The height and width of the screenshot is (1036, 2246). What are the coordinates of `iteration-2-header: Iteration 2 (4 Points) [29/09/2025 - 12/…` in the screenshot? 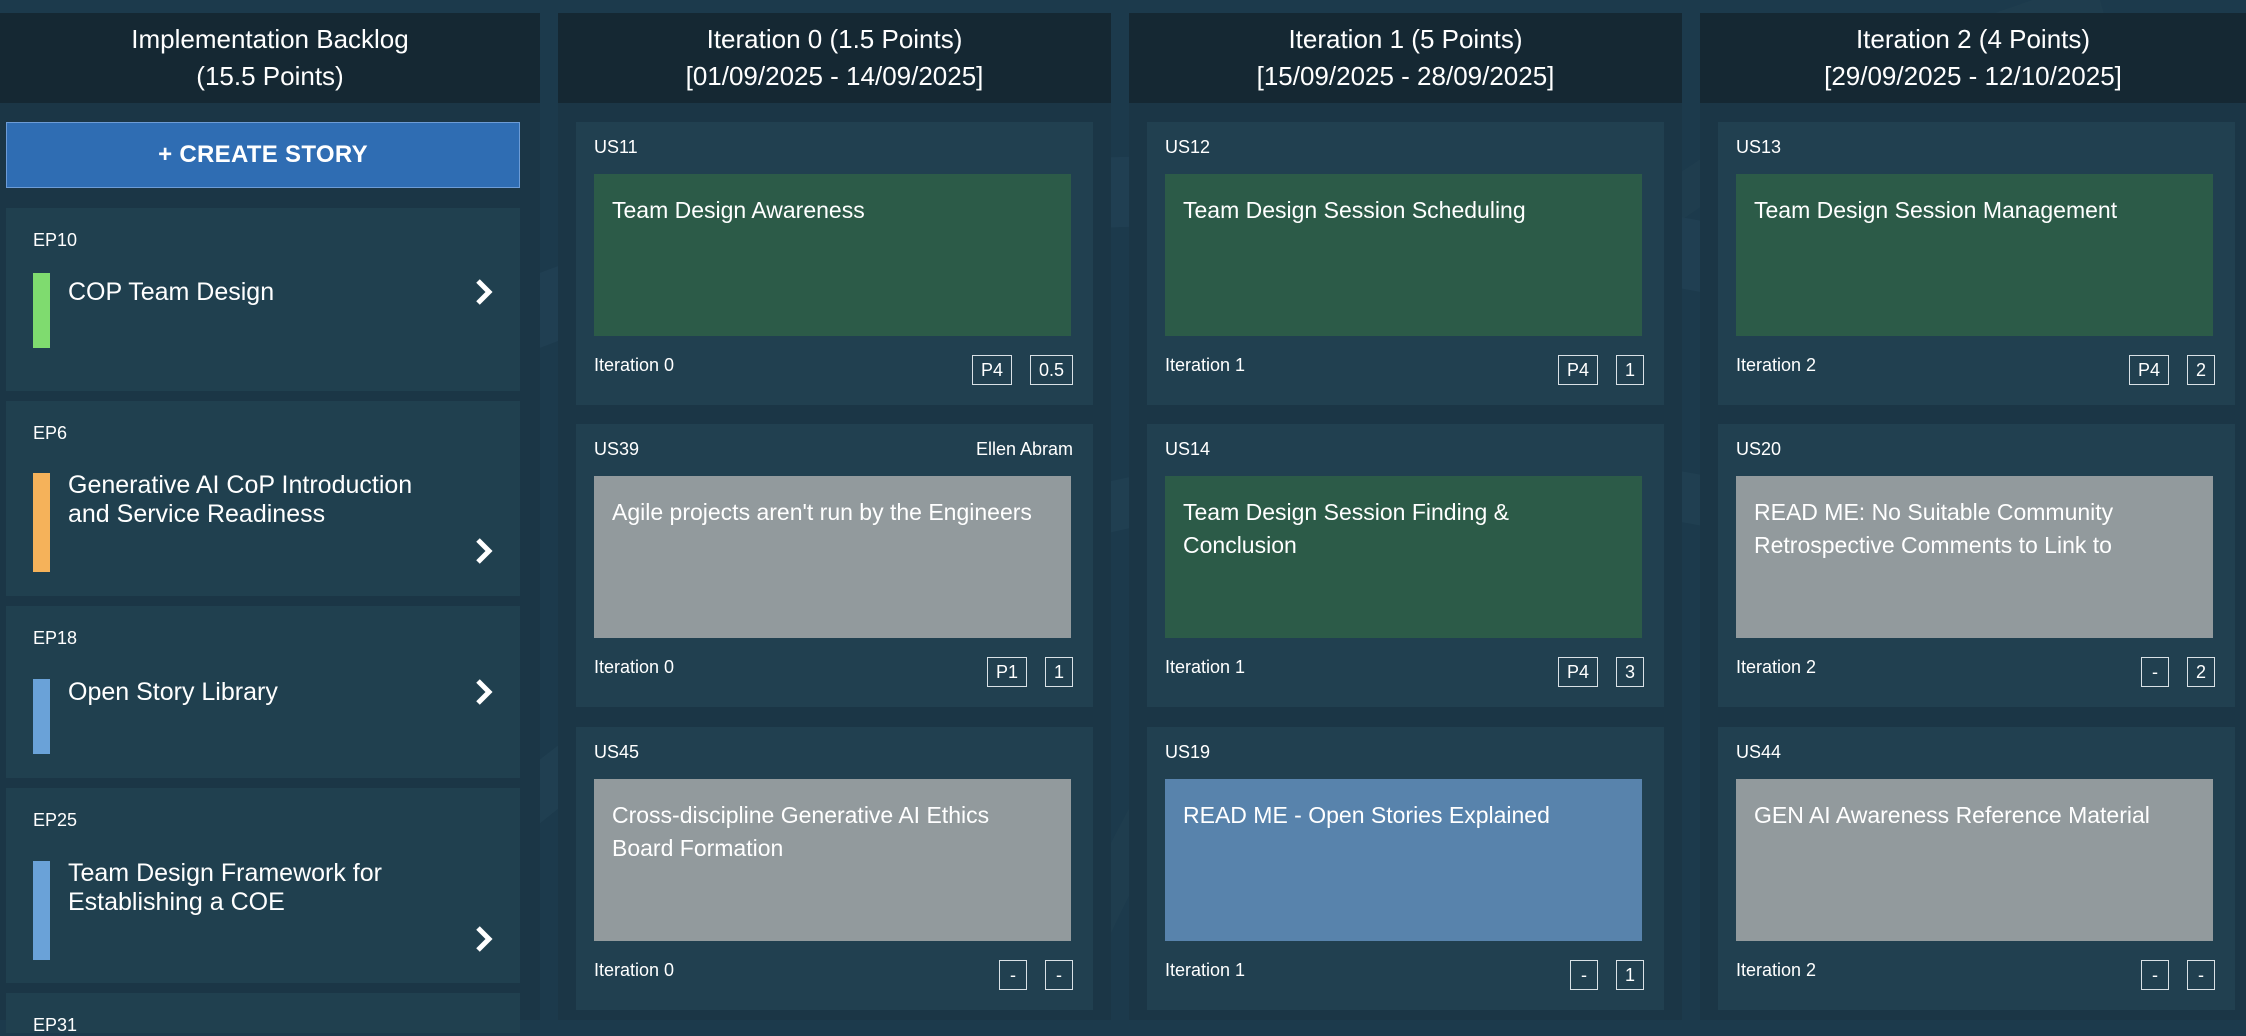 It's located at (1973, 58).